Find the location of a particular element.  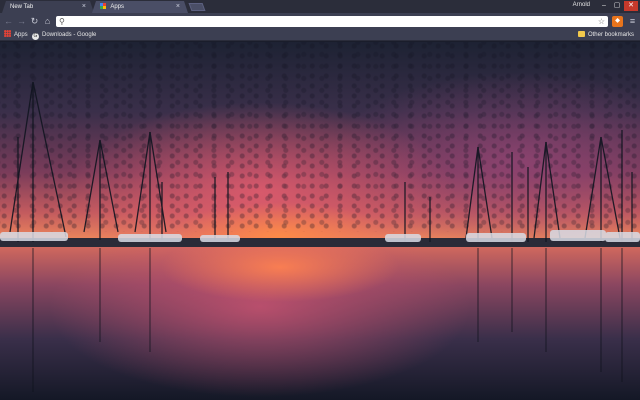

new-tab-button is located at coordinates (197, 7).